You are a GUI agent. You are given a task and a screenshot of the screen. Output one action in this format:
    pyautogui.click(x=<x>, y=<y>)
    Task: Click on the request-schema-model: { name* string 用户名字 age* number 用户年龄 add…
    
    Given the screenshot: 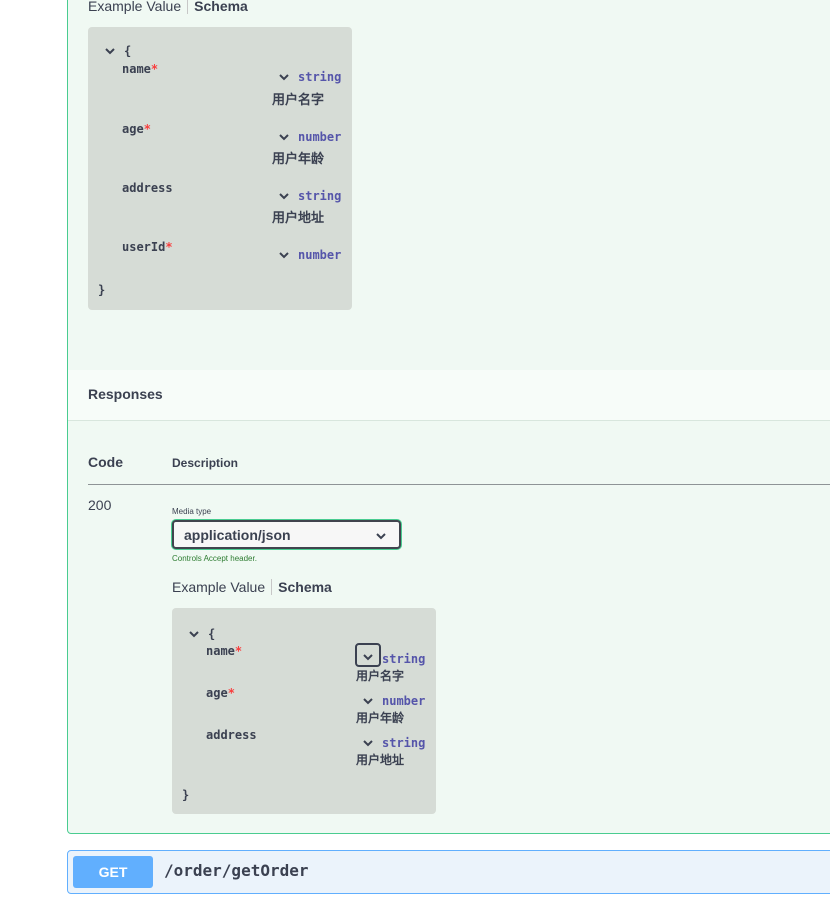 What is the action you would take?
    pyautogui.click(x=220, y=168)
    